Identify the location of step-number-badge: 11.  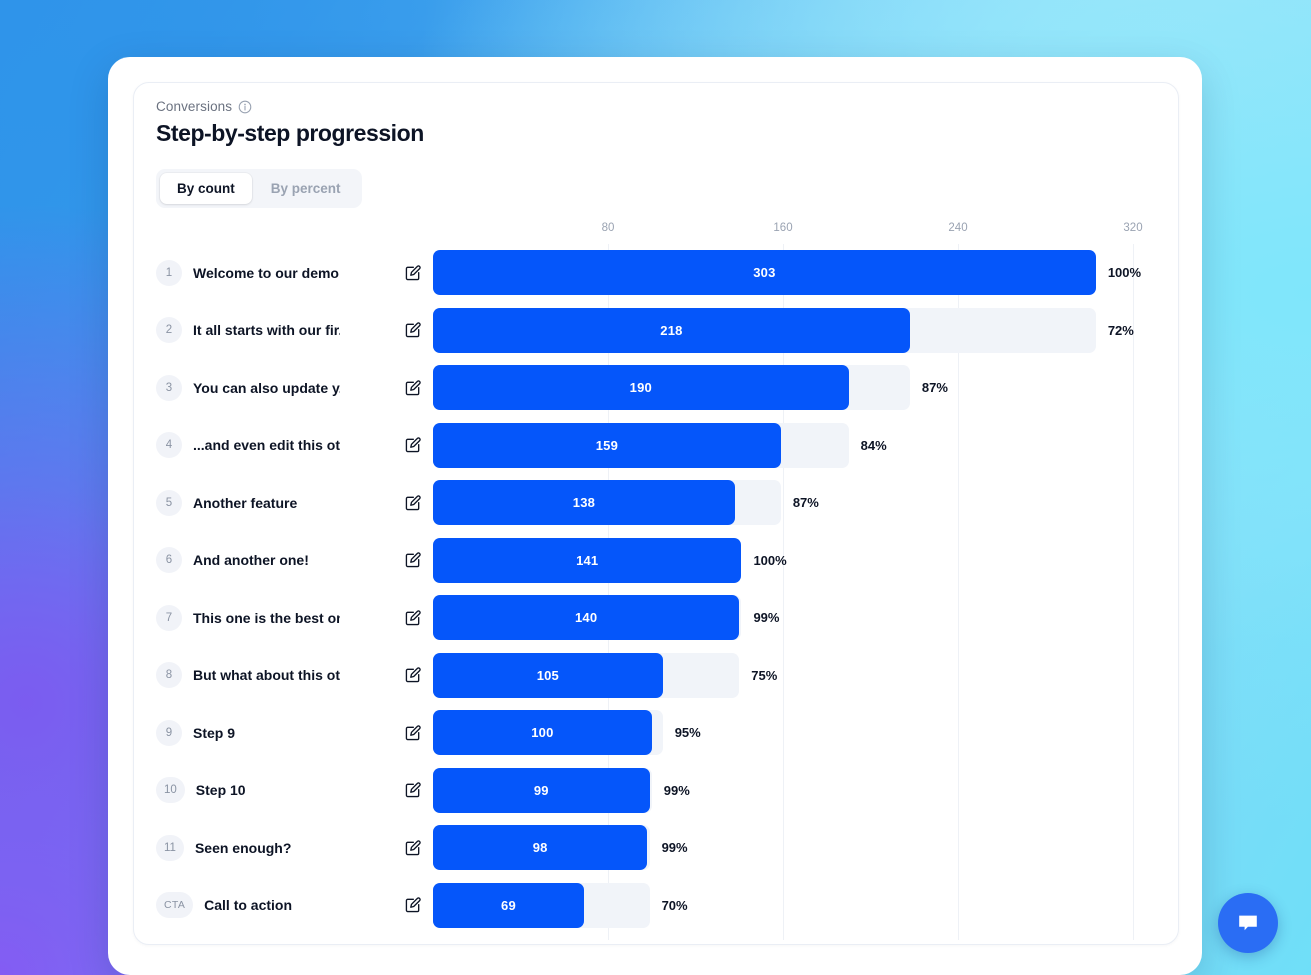
(170, 847).